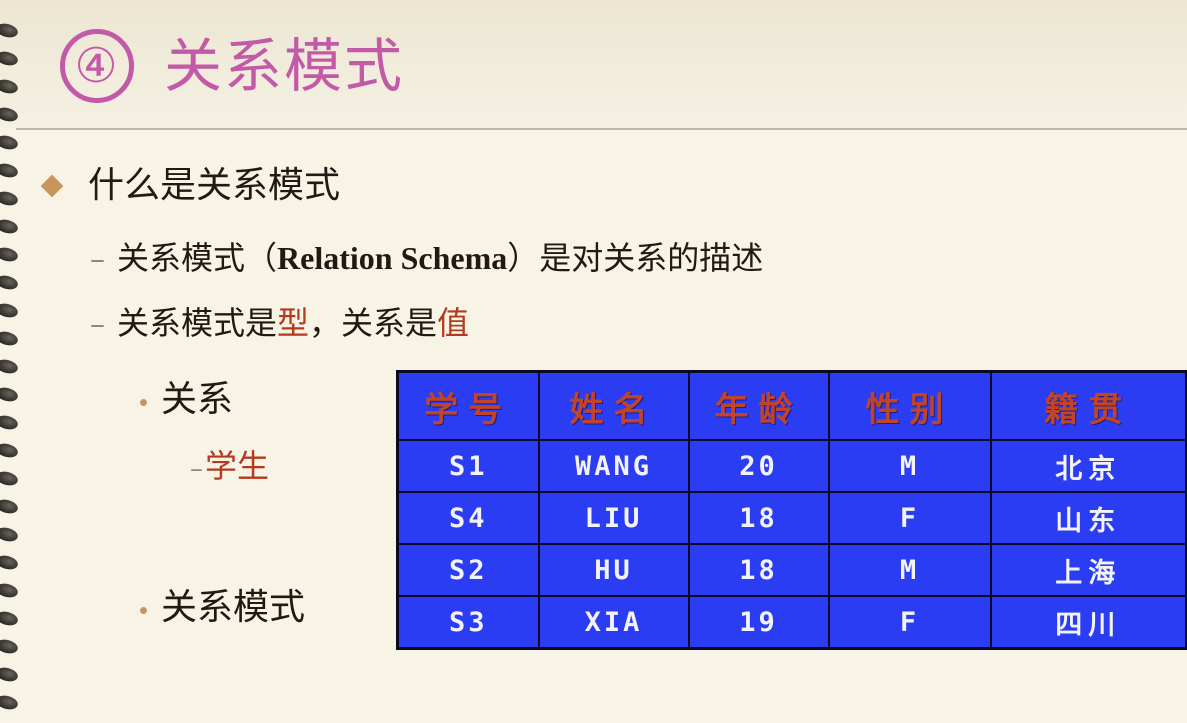 This screenshot has height=723, width=1187. Describe the element at coordinates (613, 518) in the screenshot. I see `table-cell: LIU` at that location.